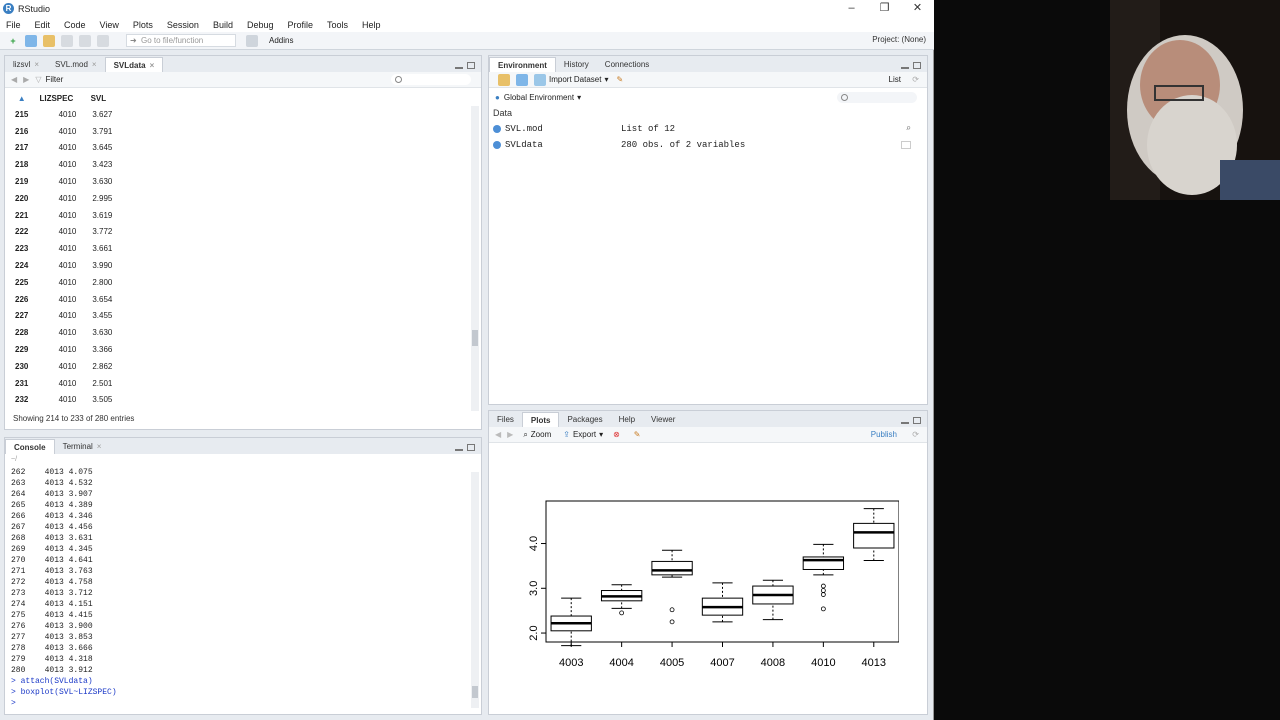  Describe the element at coordinates (134, 65) in the screenshot. I see `tab-svldata: SVLdata ×` at that location.